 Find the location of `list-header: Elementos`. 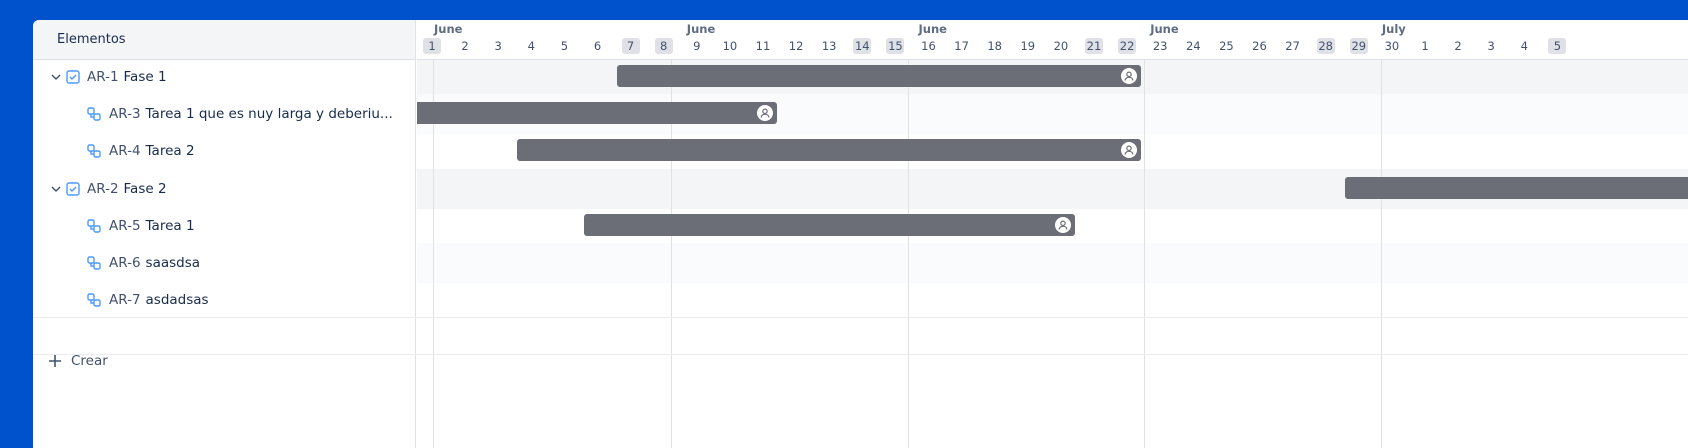

list-header: Elementos is located at coordinates (224, 40).